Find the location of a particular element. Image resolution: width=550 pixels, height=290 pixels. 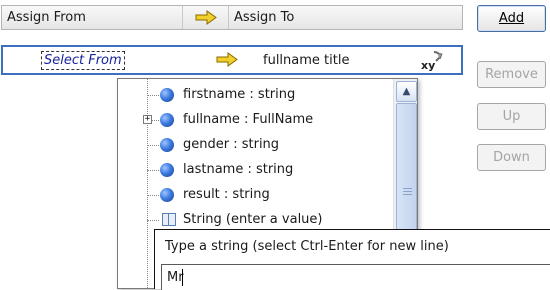

down-button: Down is located at coordinates (511, 157).